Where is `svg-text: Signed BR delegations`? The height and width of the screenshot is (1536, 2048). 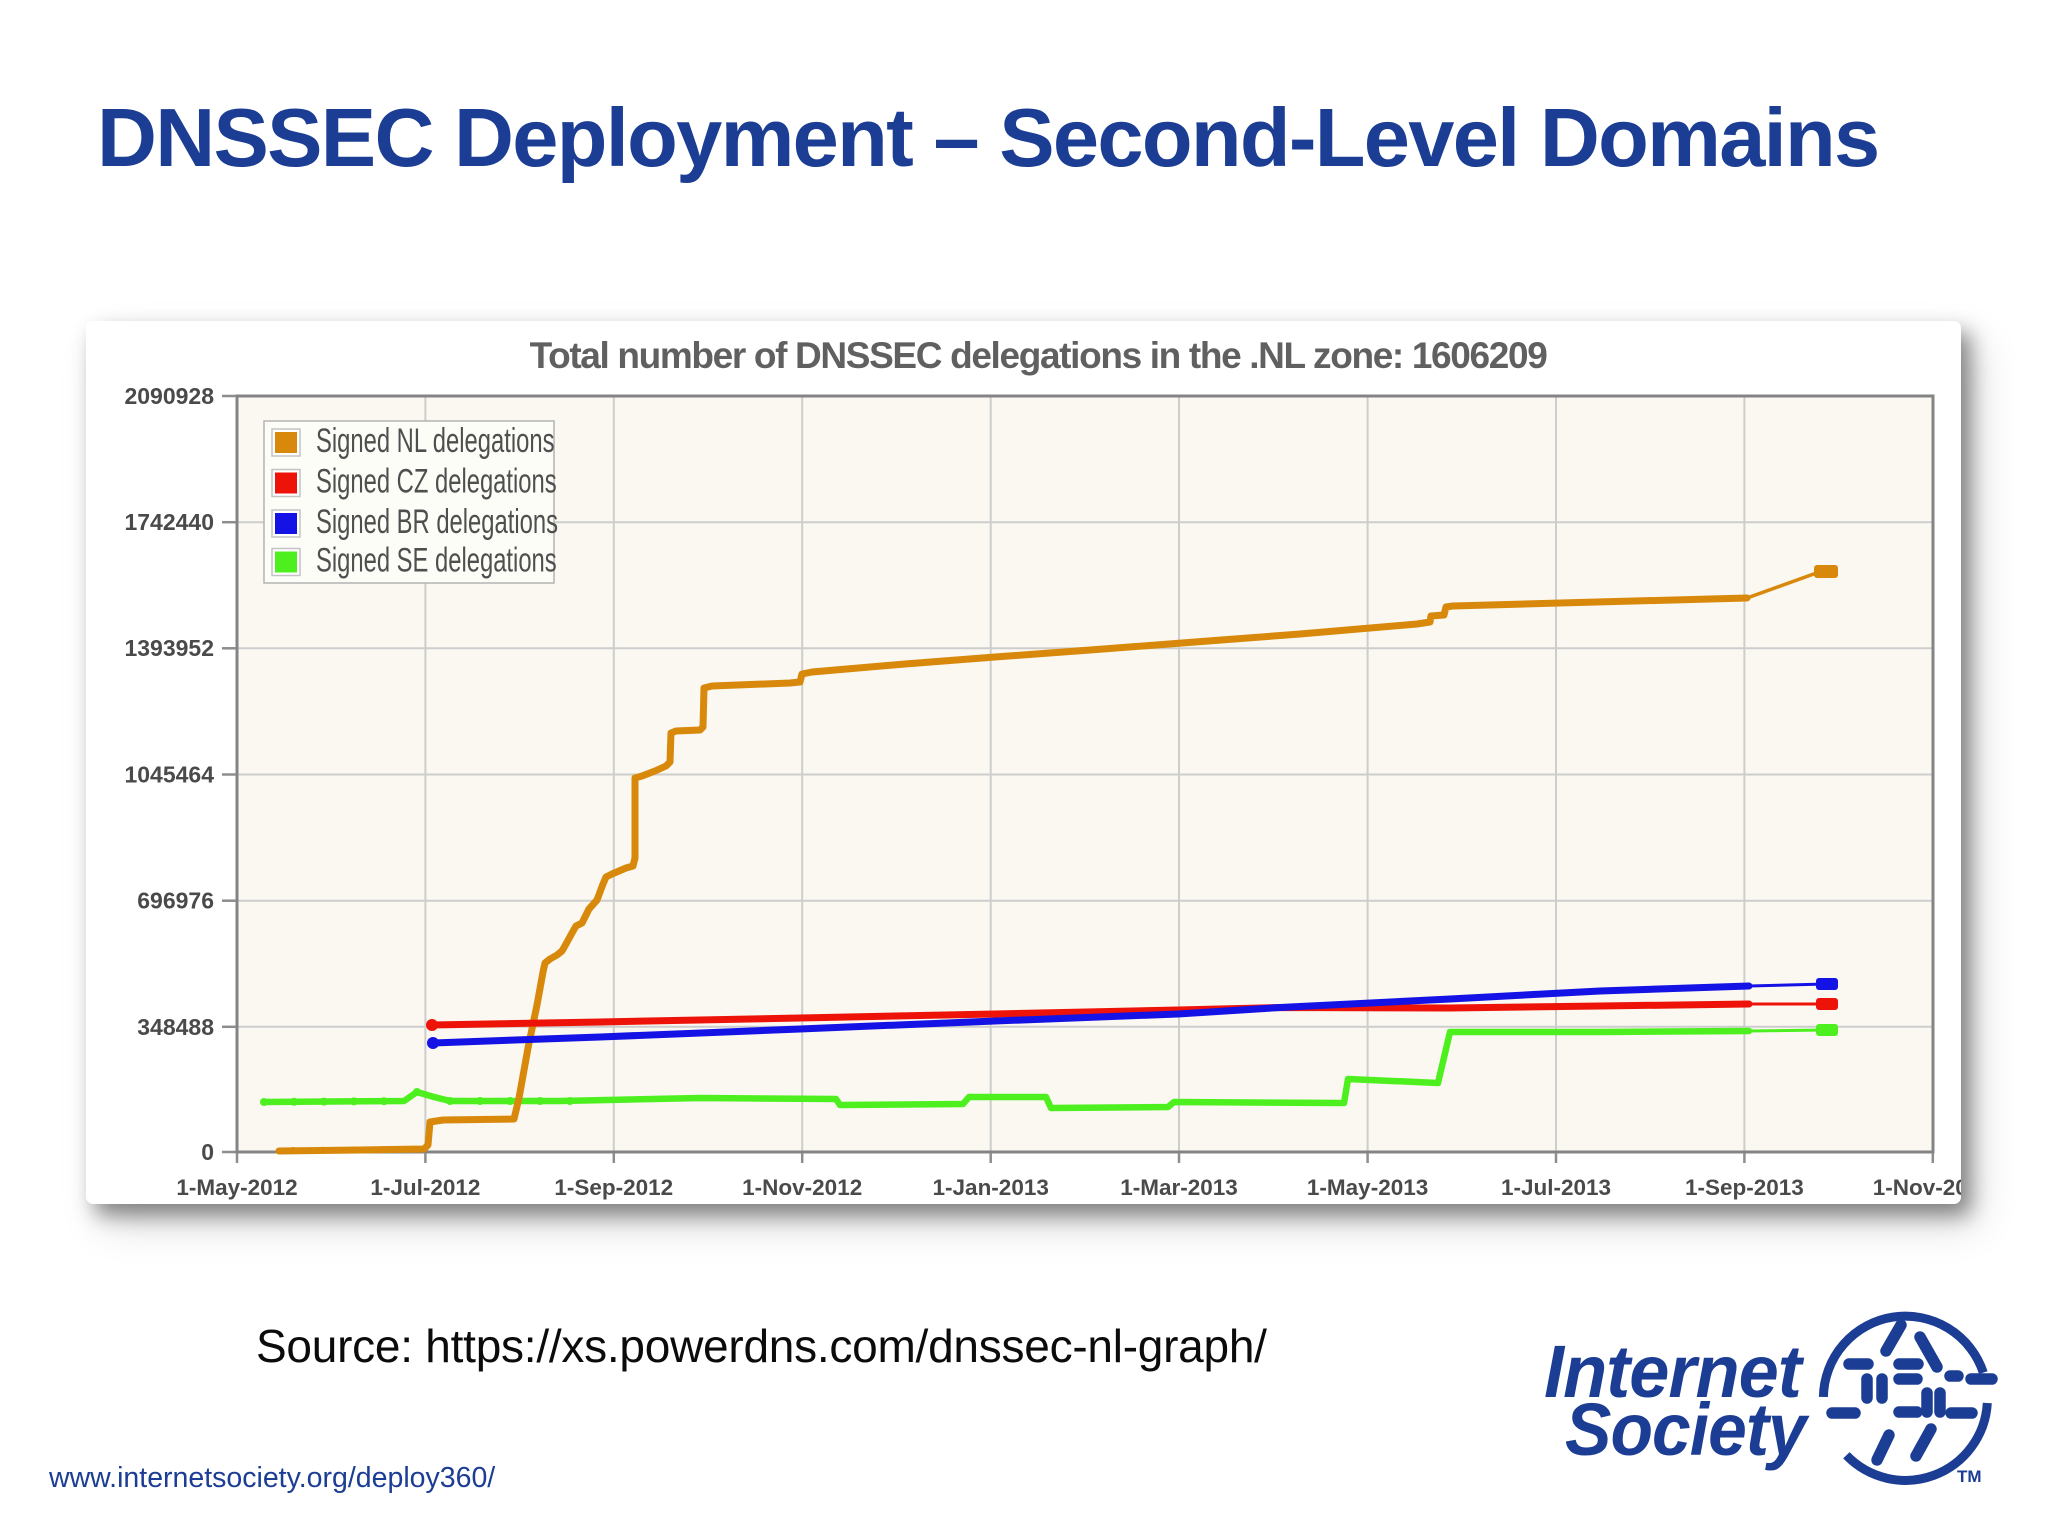
svg-text: Signed BR delegations is located at coordinates (437, 522).